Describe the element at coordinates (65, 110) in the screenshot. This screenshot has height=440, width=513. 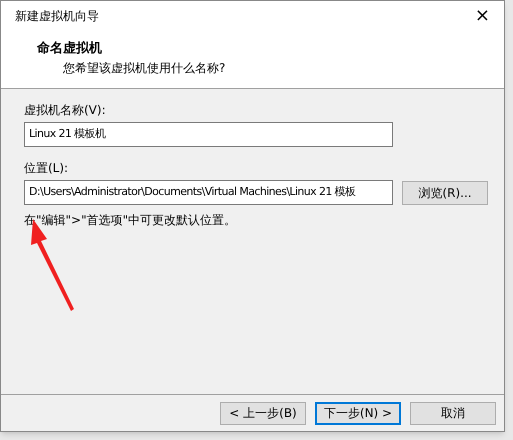
I see `field-label: 虚拟机名称(V):` at that location.